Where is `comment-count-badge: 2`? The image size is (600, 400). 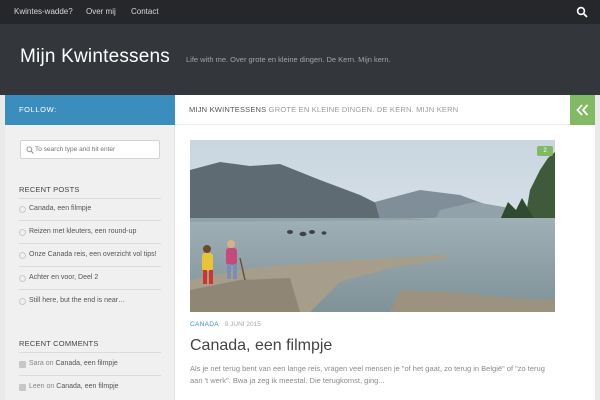 comment-count-badge: 2 is located at coordinates (545, 151).